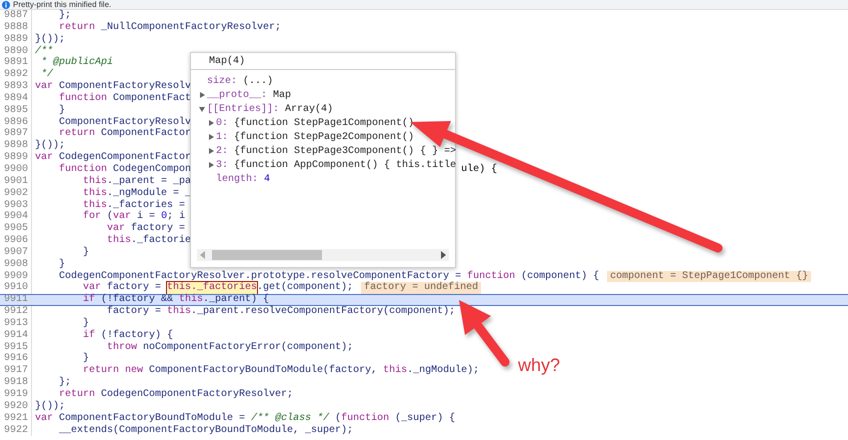 The height and width of the screenshot is (440, 848). What do you see at coordinates (16, 122) in the screenshot?
I see `line-number: 9896` at bounding box center [16, 122].